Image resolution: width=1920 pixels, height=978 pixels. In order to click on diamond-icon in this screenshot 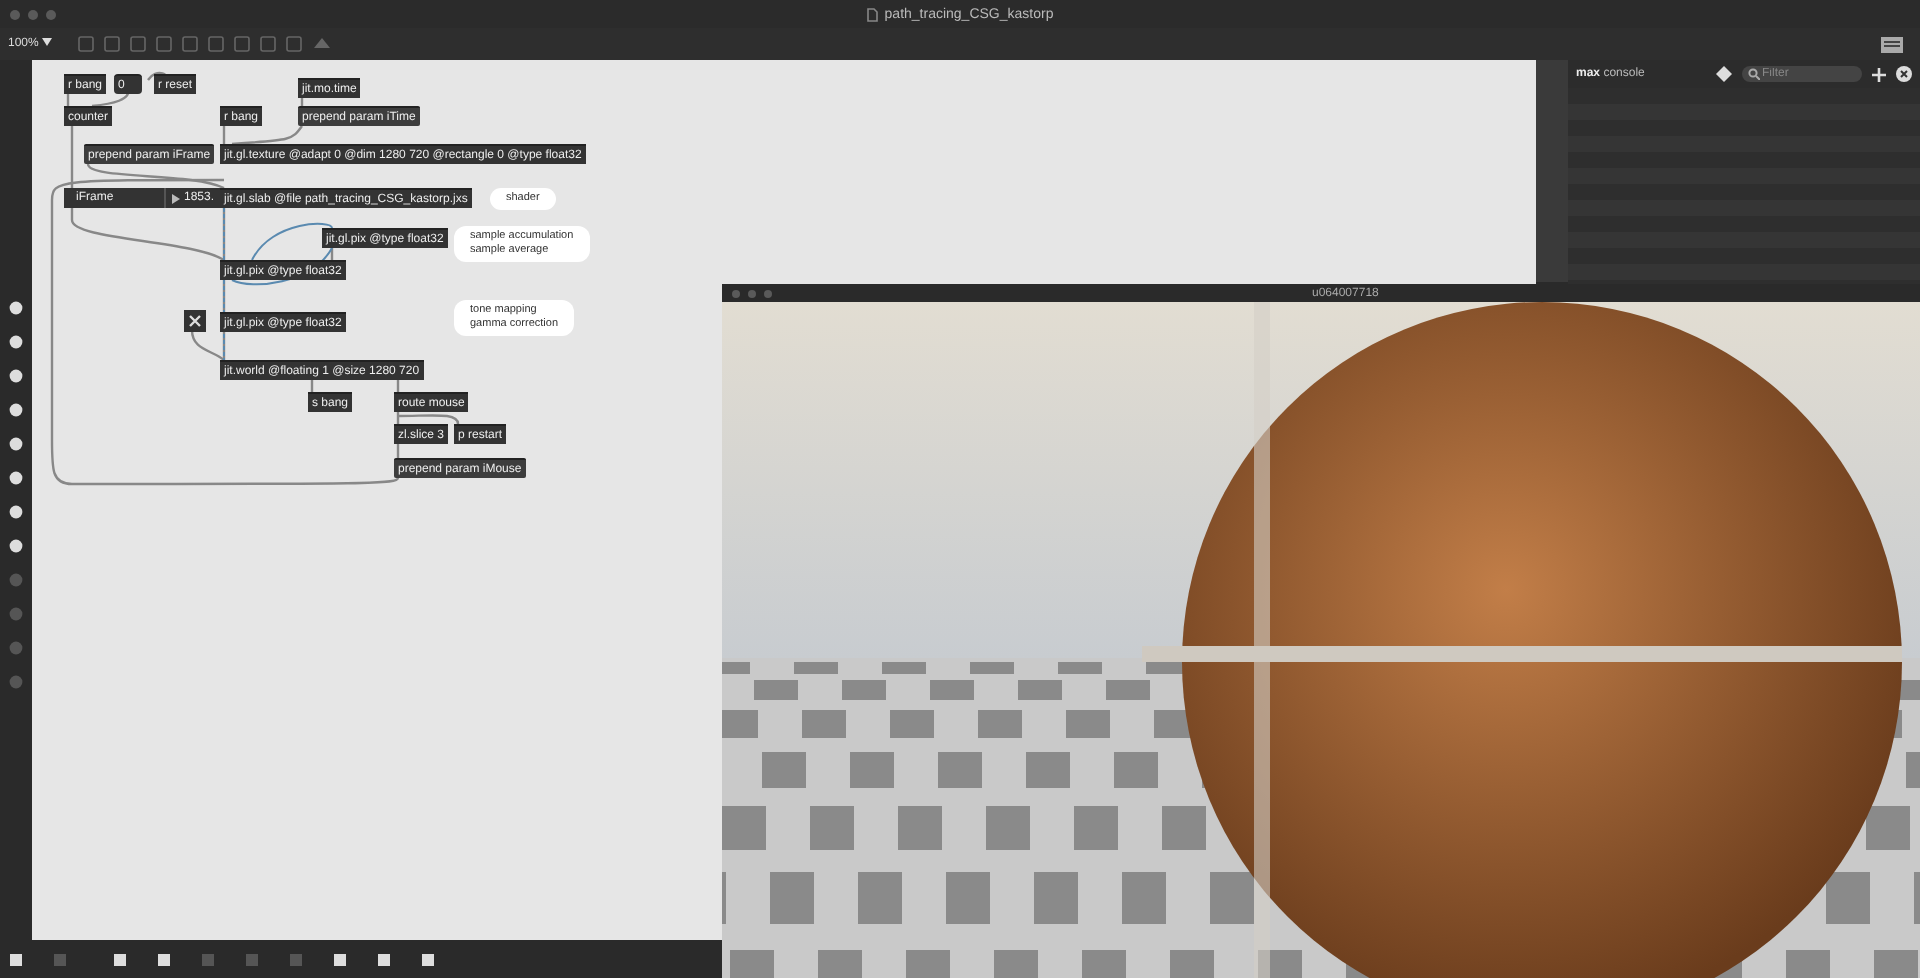, I will do `click(1724, 74)`.